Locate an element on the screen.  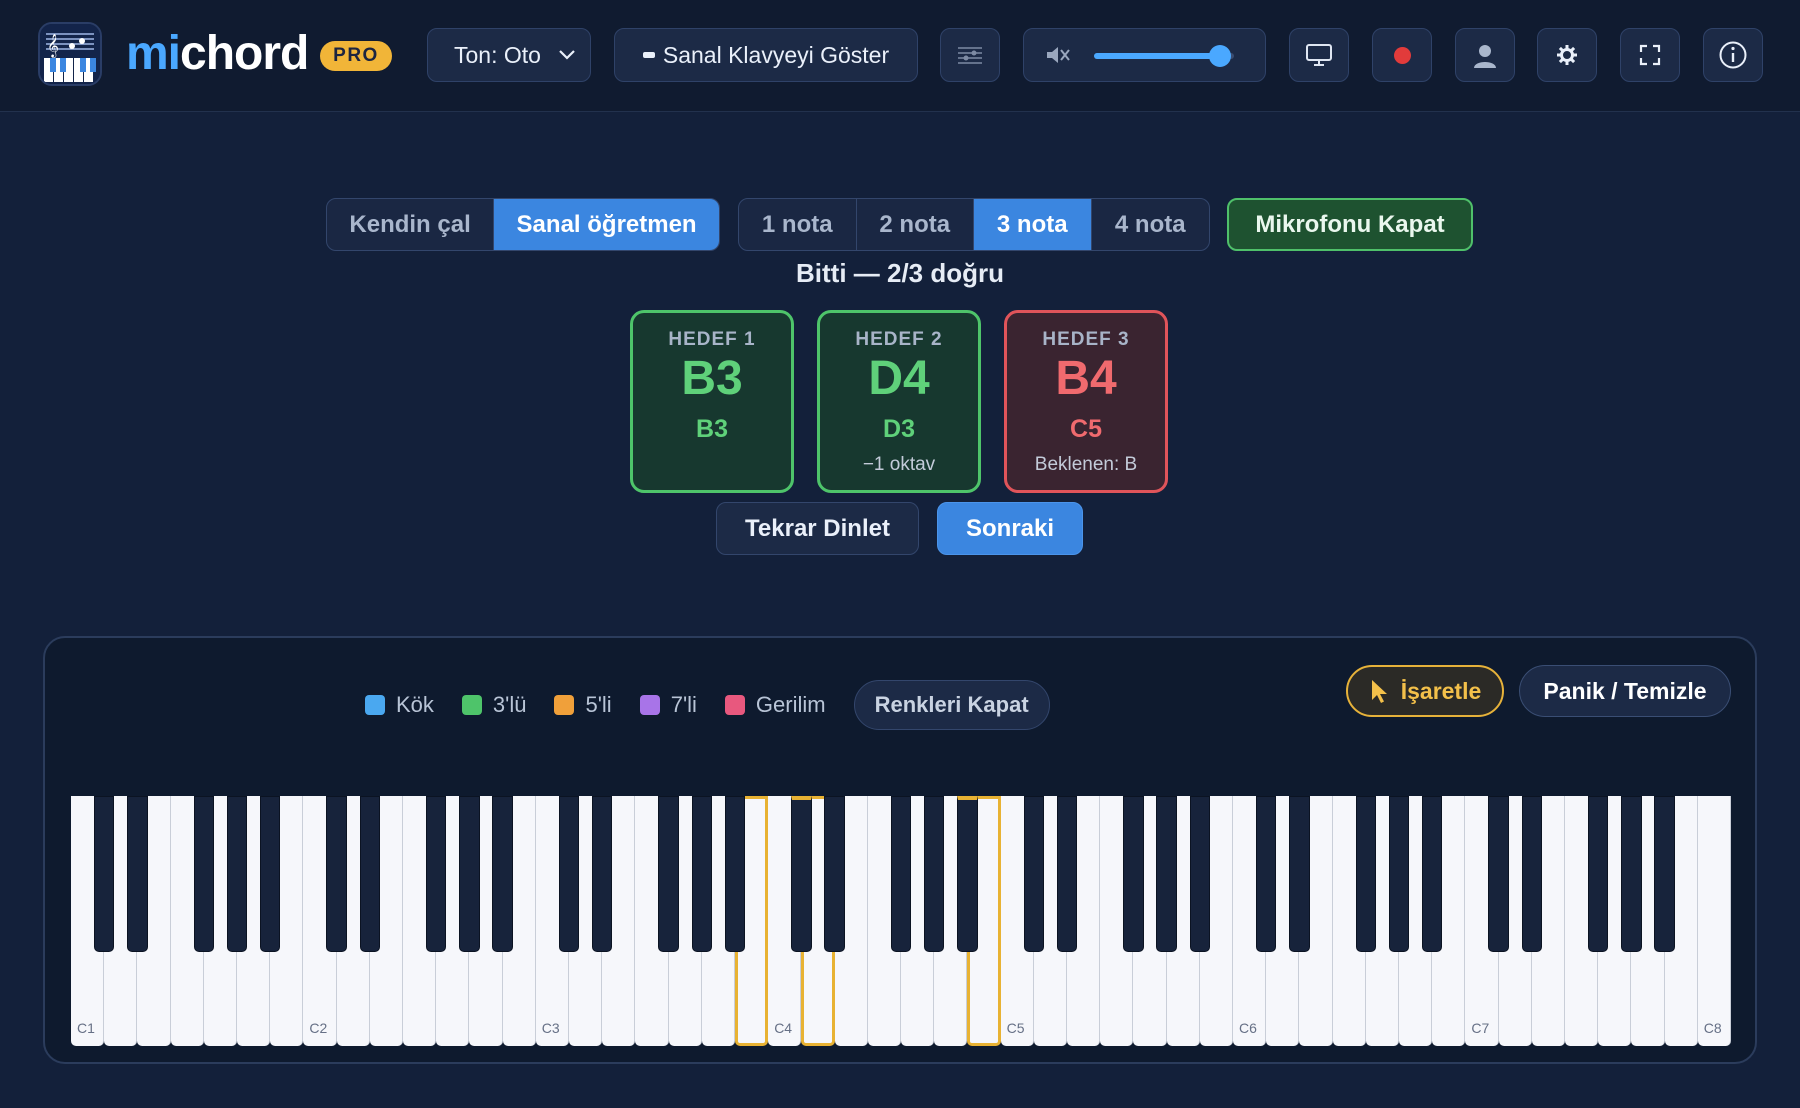
note-count-switch: 1 nota 2 nota 3 nota 4 nota is located at coordinates (974, 224).